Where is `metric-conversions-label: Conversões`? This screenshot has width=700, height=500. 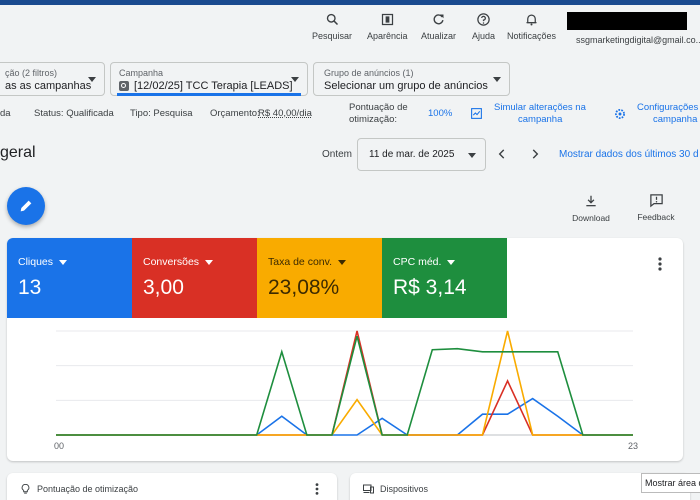
metric-conversions-label: Conversões is located at coordinates (171, 262).